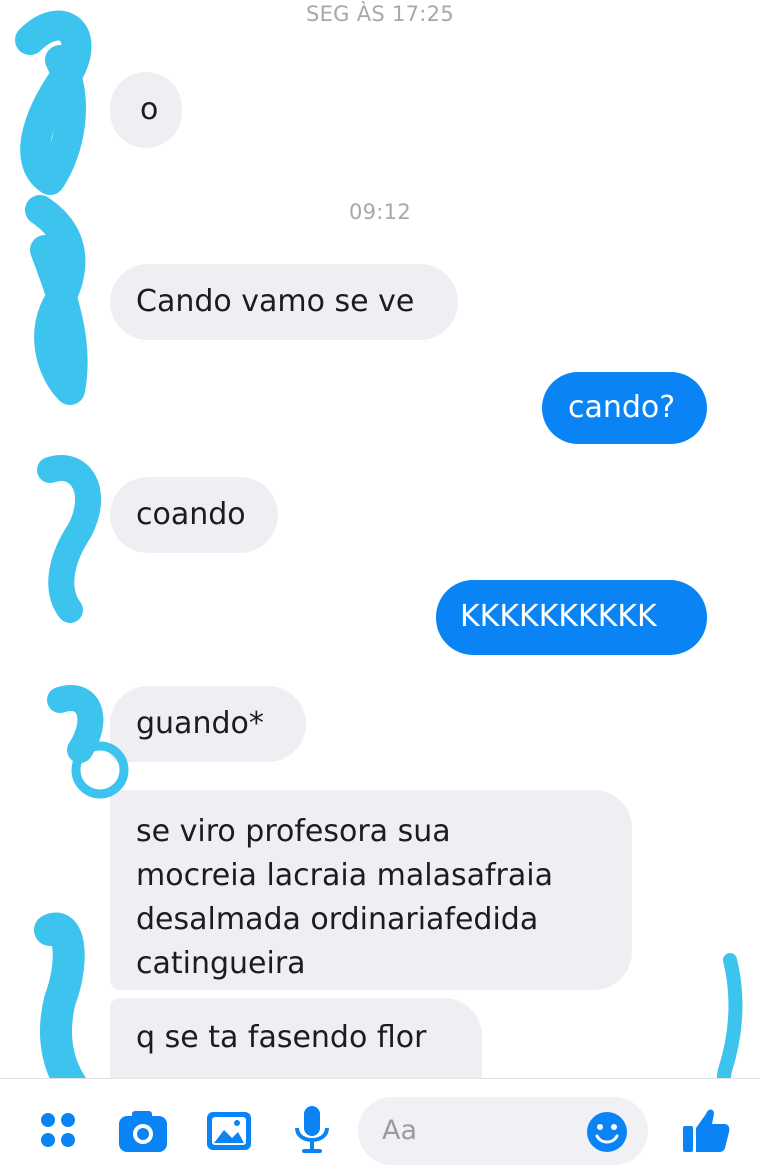 The image size is (760, 1174). I want to click on message-outgoing: cando?, so click(624, 408).